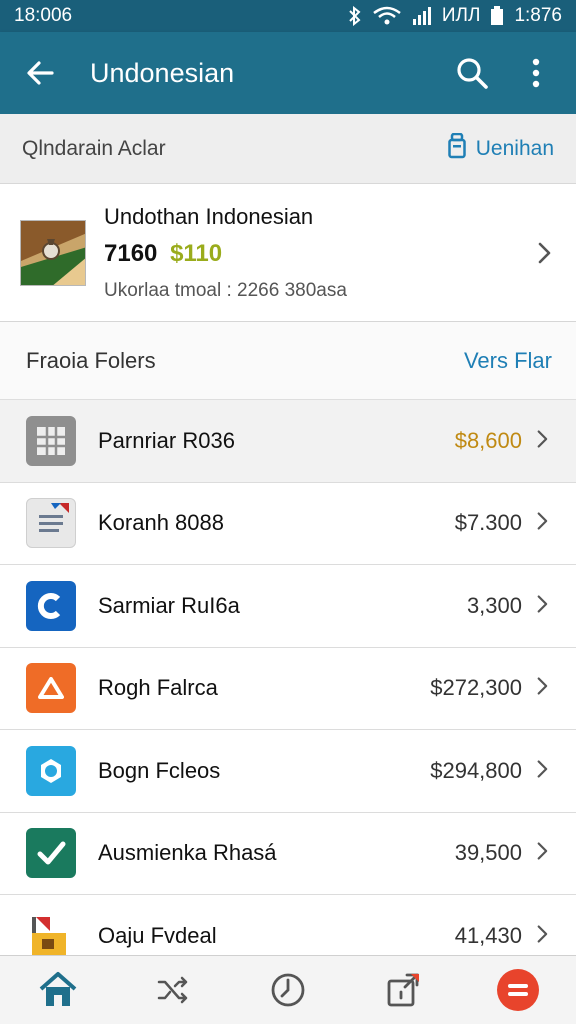 The width and height of the screenshot is (576, 1024). What do you see at coordinates (461, 15) in the screenshot?
I see `battery-text: ИЛЛ` at bounding box center [461, 15].